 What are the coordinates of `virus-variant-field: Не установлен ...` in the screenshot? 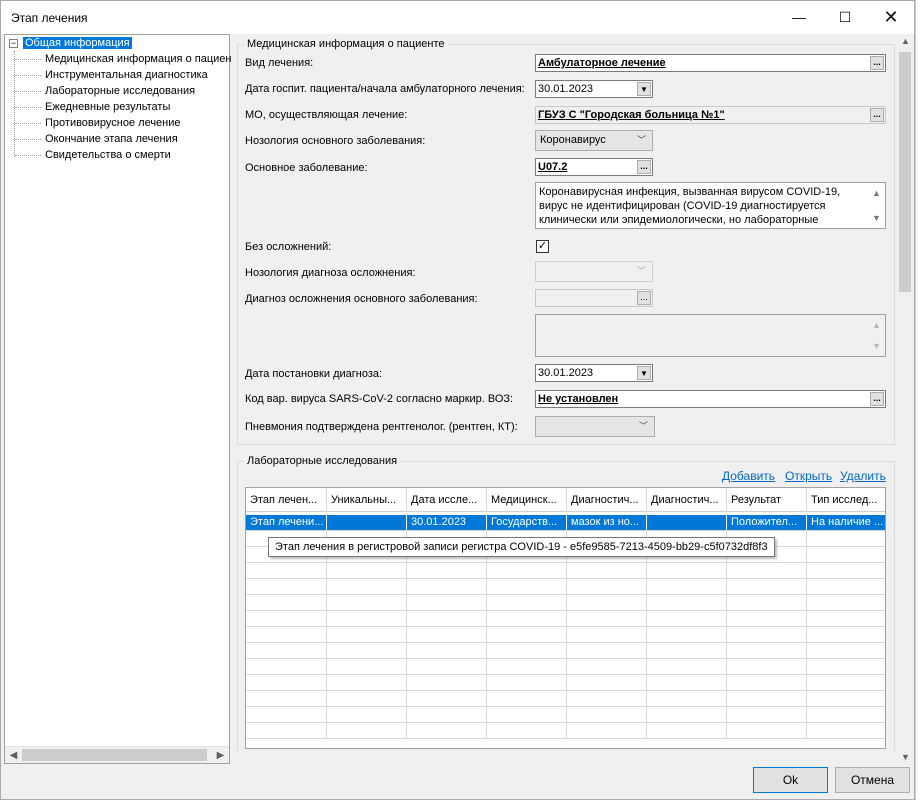 It's located at (710, 399).